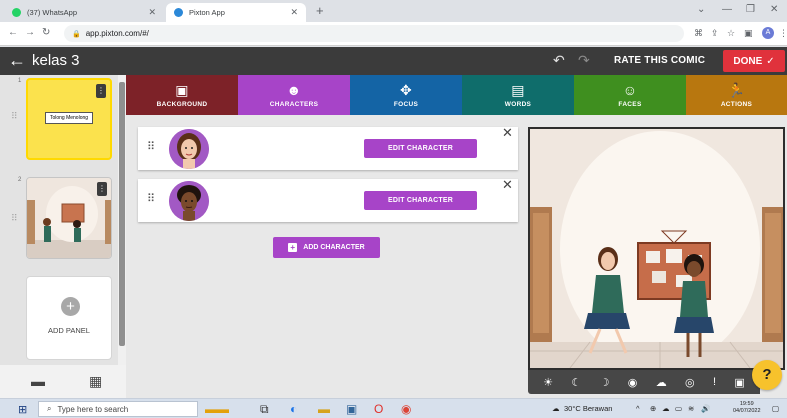 The image size is (787, 418). Describe the element at coordinates (13, 32) in the screenshot. I see `back-icon: ←` at that location.